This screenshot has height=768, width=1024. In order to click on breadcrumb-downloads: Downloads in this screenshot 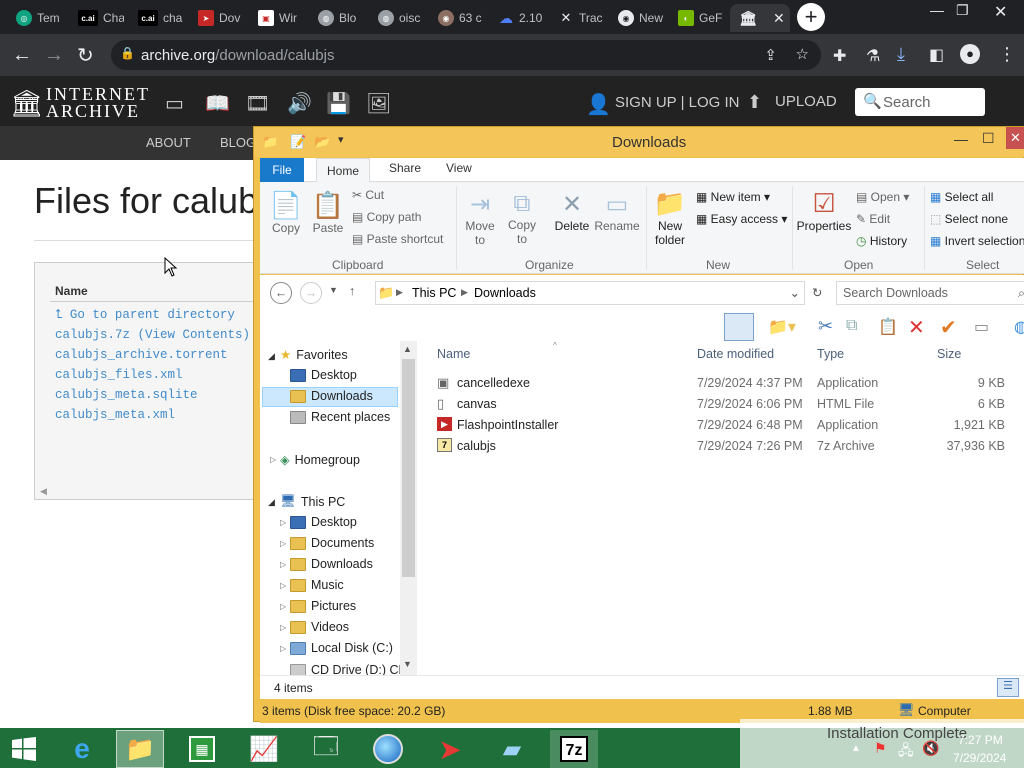, I will do `click(505, 293)`.